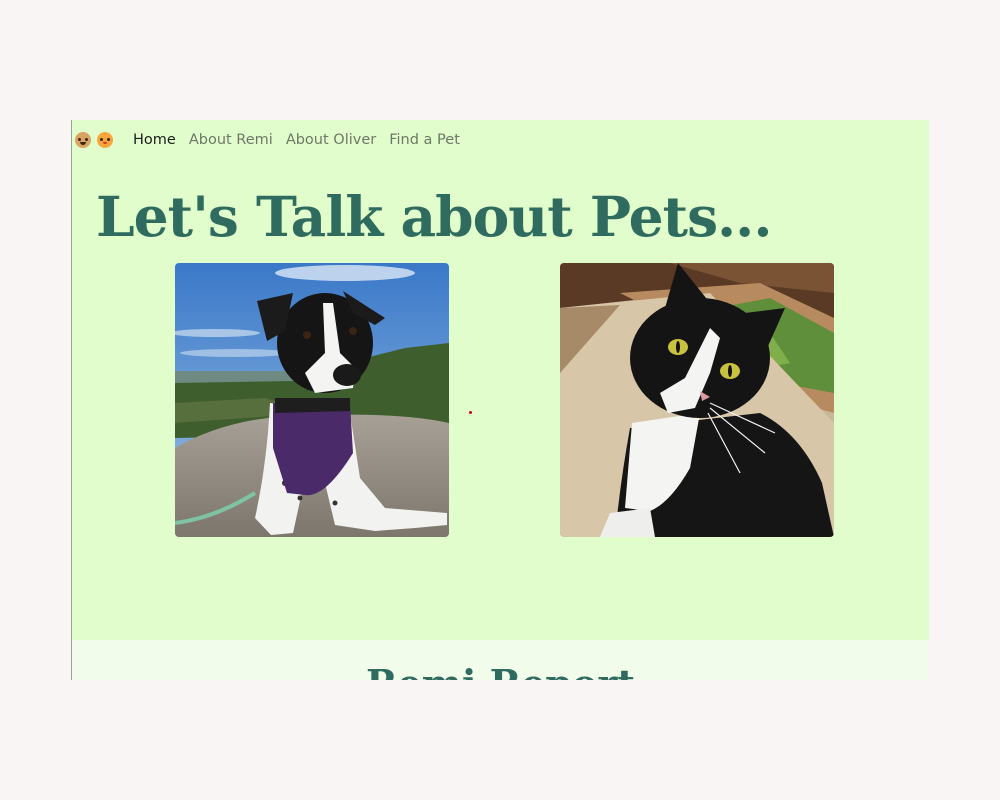 Image resolution: width=1000 pixels, height=800 pixels. Describe the element at coordinates (105, 140) in the screenshot. I see `cat-face-icon` at that location.